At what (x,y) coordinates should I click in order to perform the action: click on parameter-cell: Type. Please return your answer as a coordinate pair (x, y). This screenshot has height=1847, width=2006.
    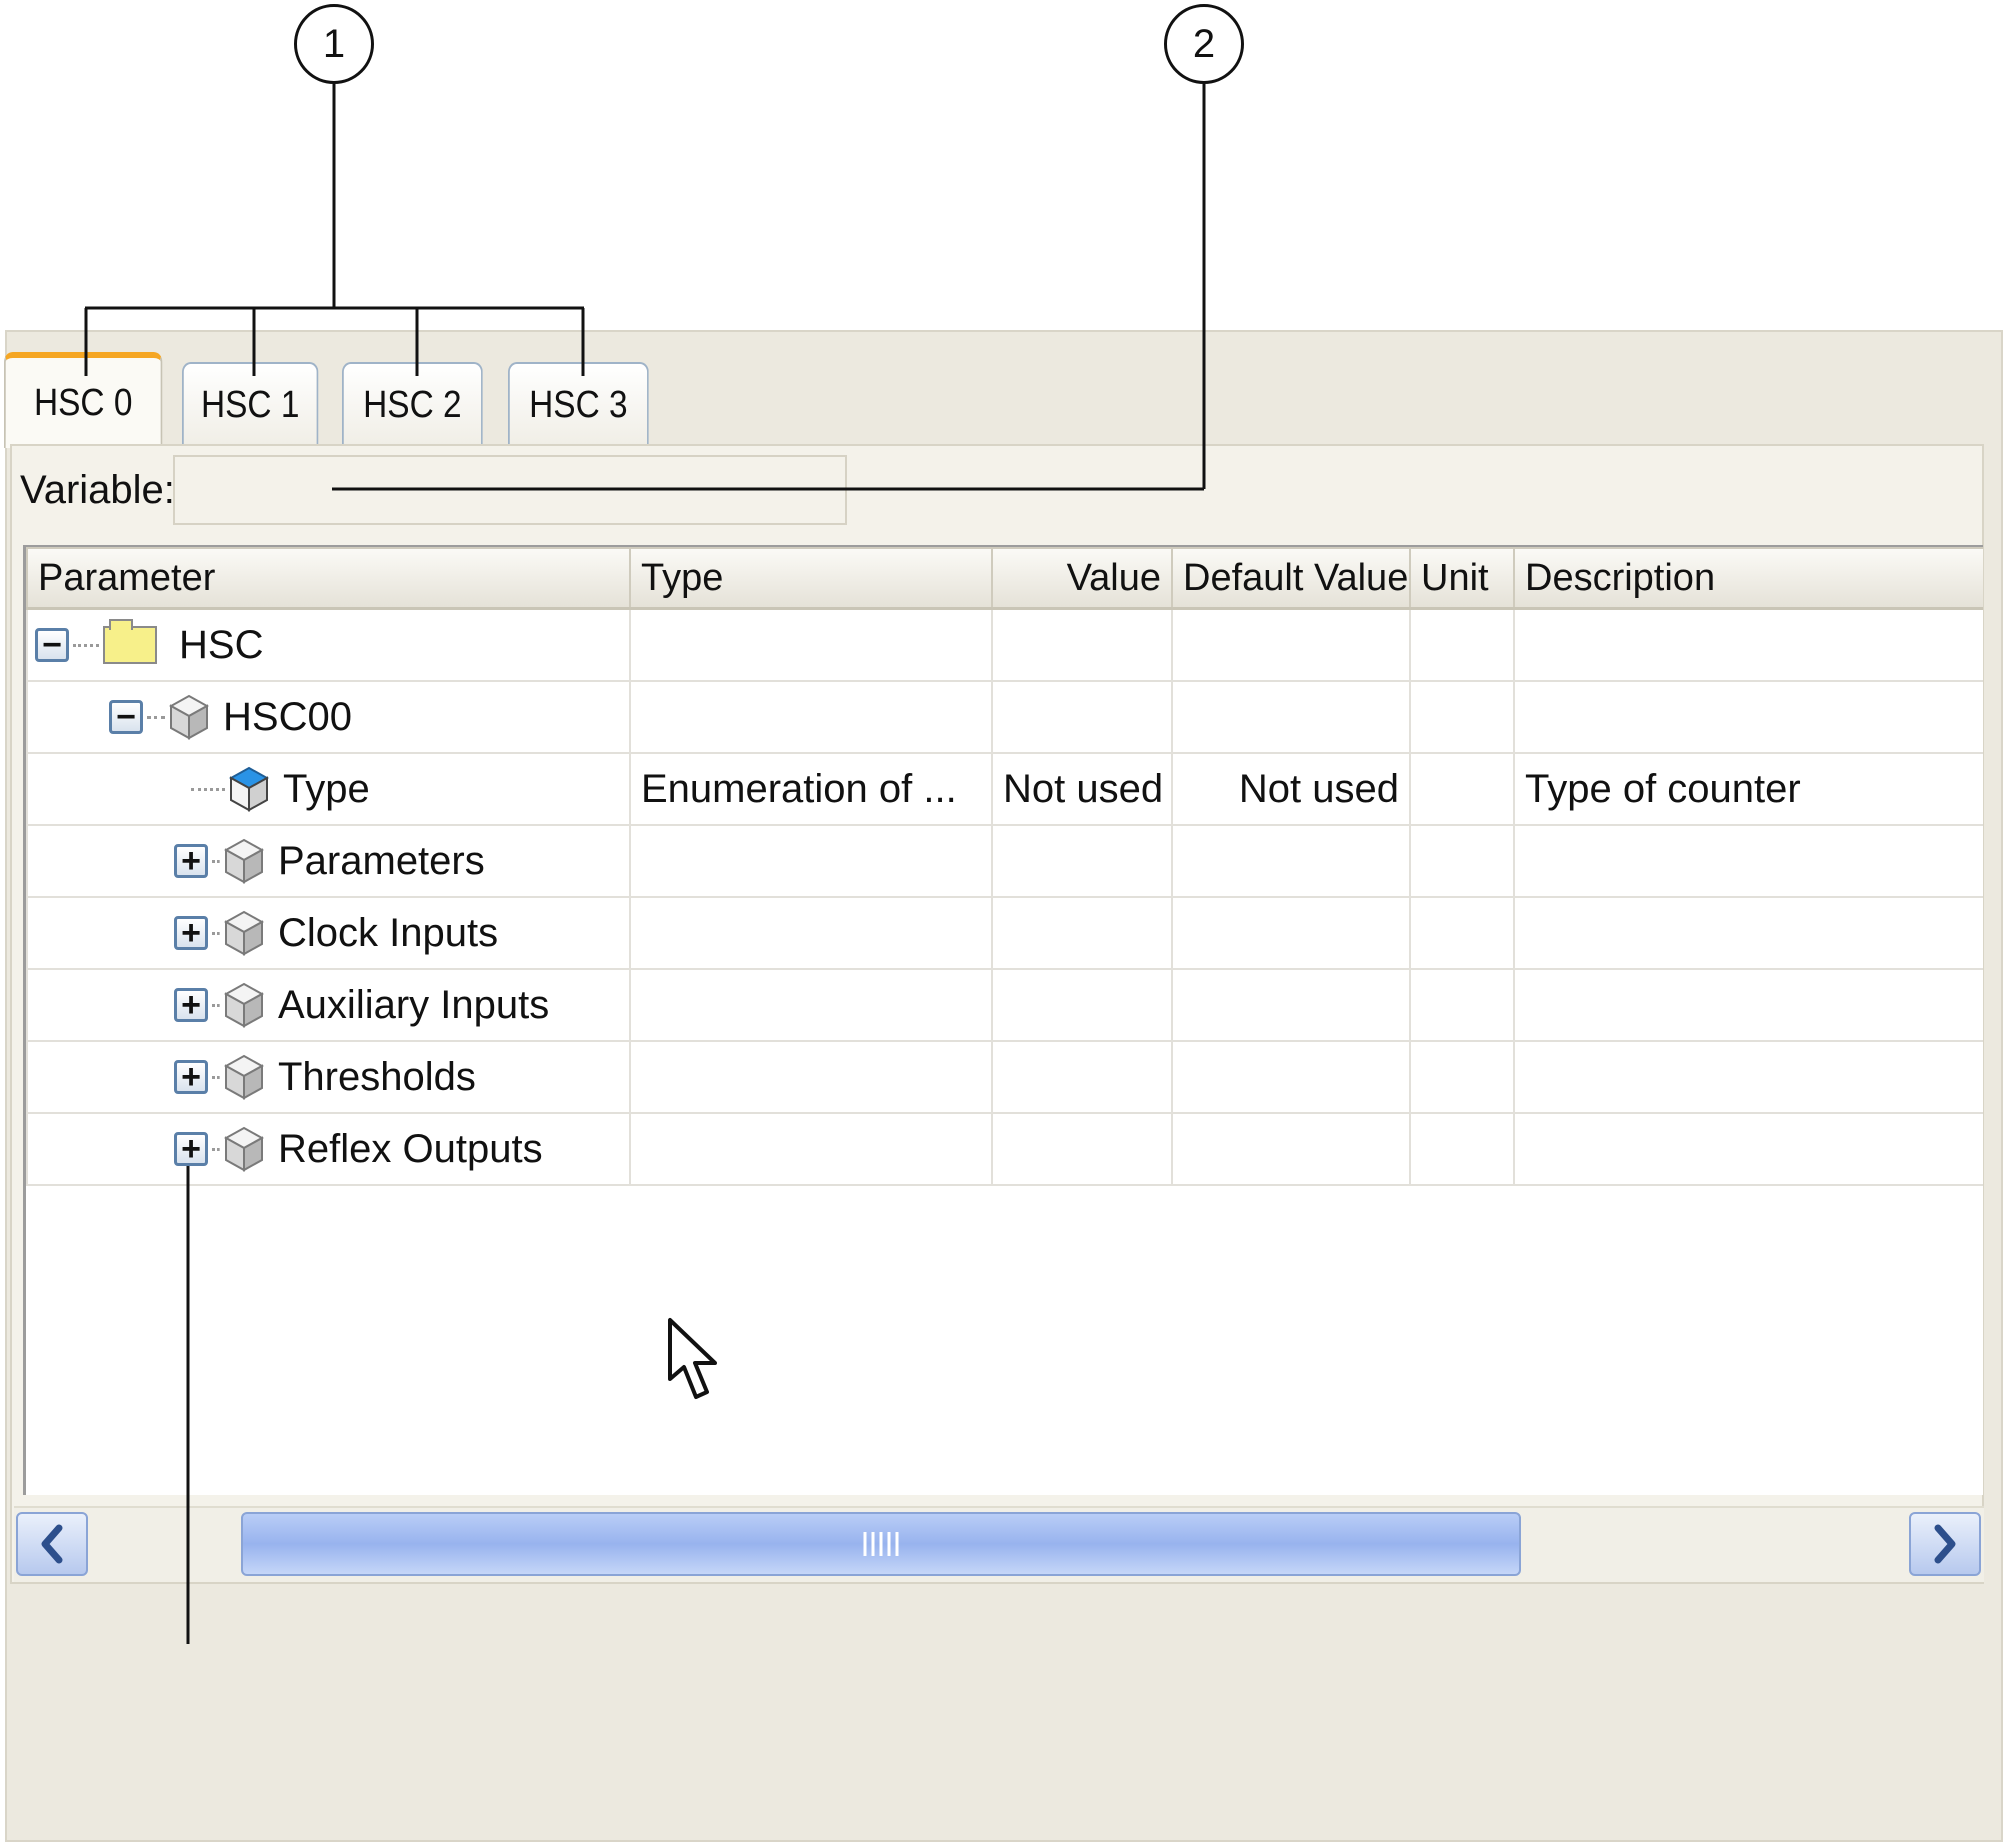
    Looking at the image, I should click on (328, 789).